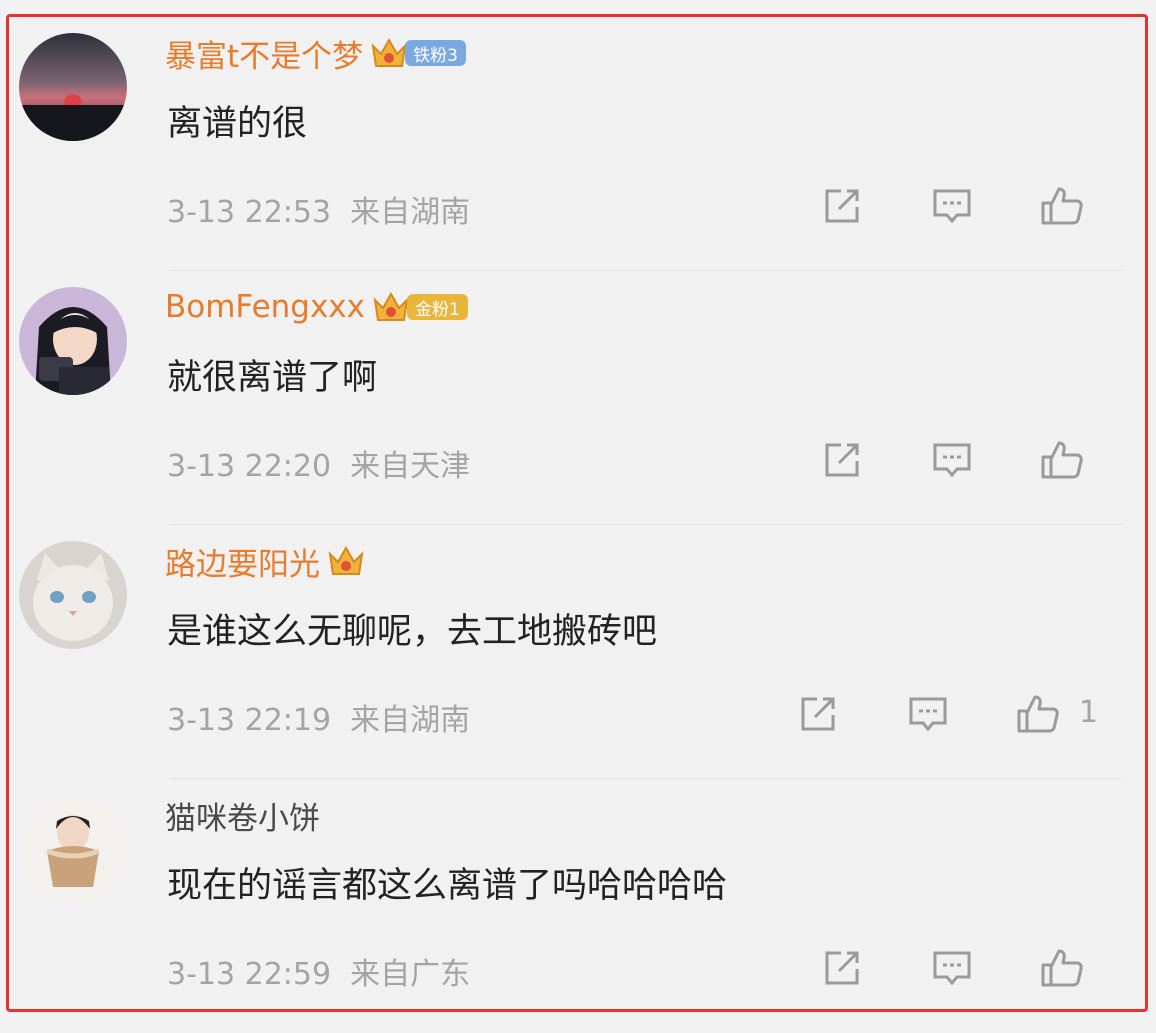 The height and width of the screenshot is (1033, 1156). I want to click on comment-location: 来自天津, so click(410, 466).